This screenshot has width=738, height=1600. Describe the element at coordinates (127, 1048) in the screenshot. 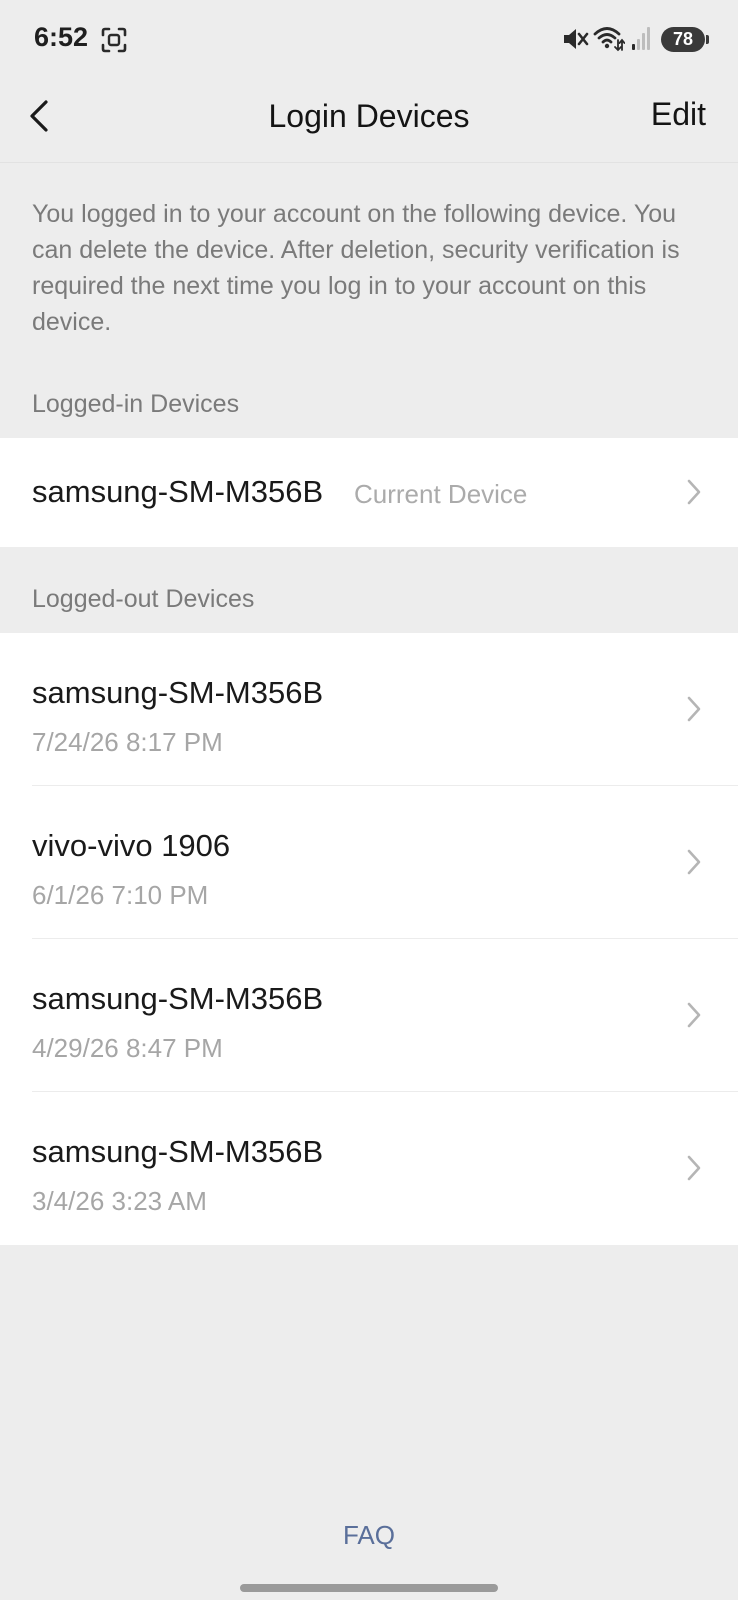

I see `device-last-login: 4/29/26 8:47 PM` at that location.